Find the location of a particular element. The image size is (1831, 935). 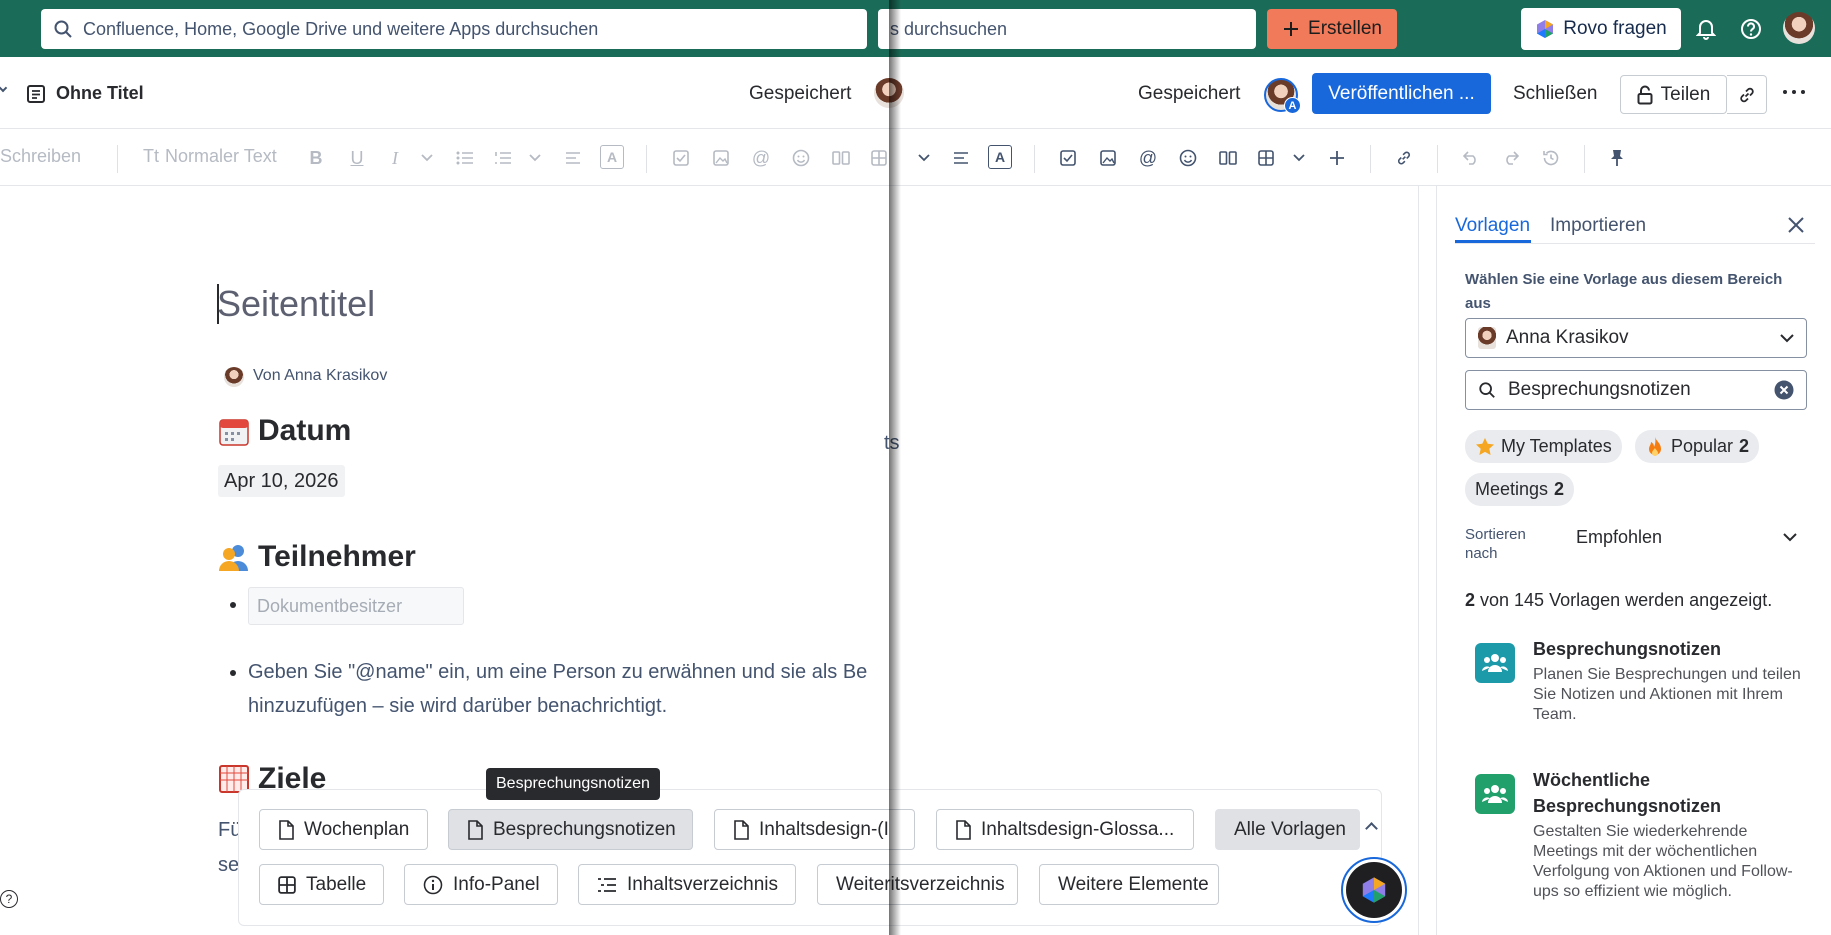

more-formatting-chevron-icon is located at coordinates (427, 158).